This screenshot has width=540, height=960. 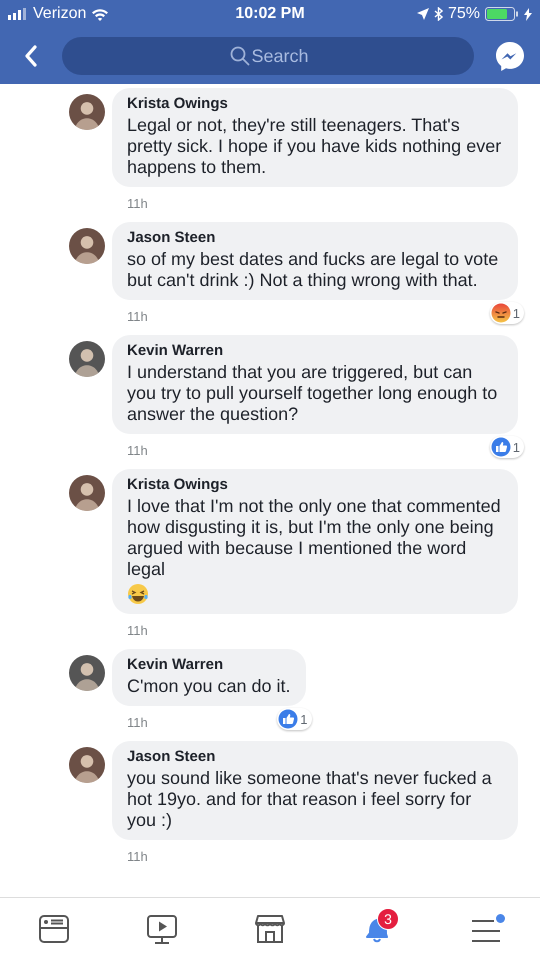 I want to click on charging-icon, so click(x=528, y=14).